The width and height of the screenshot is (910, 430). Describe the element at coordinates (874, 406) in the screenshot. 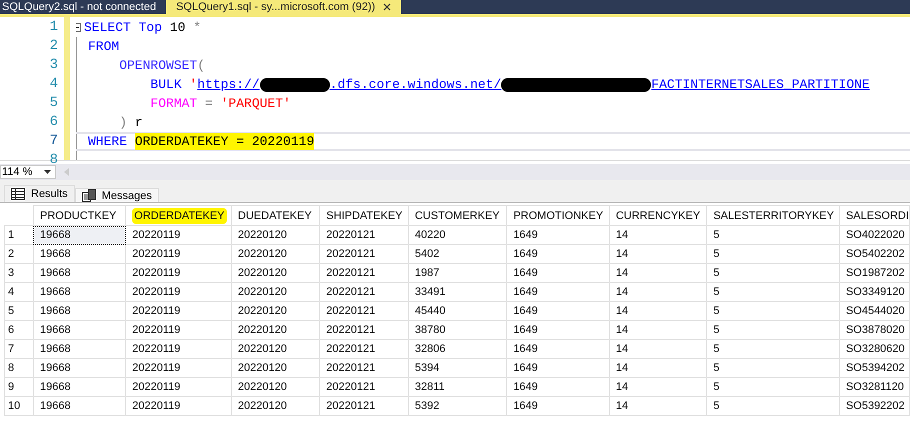

I see `table-cell: SO5392202` at that location.